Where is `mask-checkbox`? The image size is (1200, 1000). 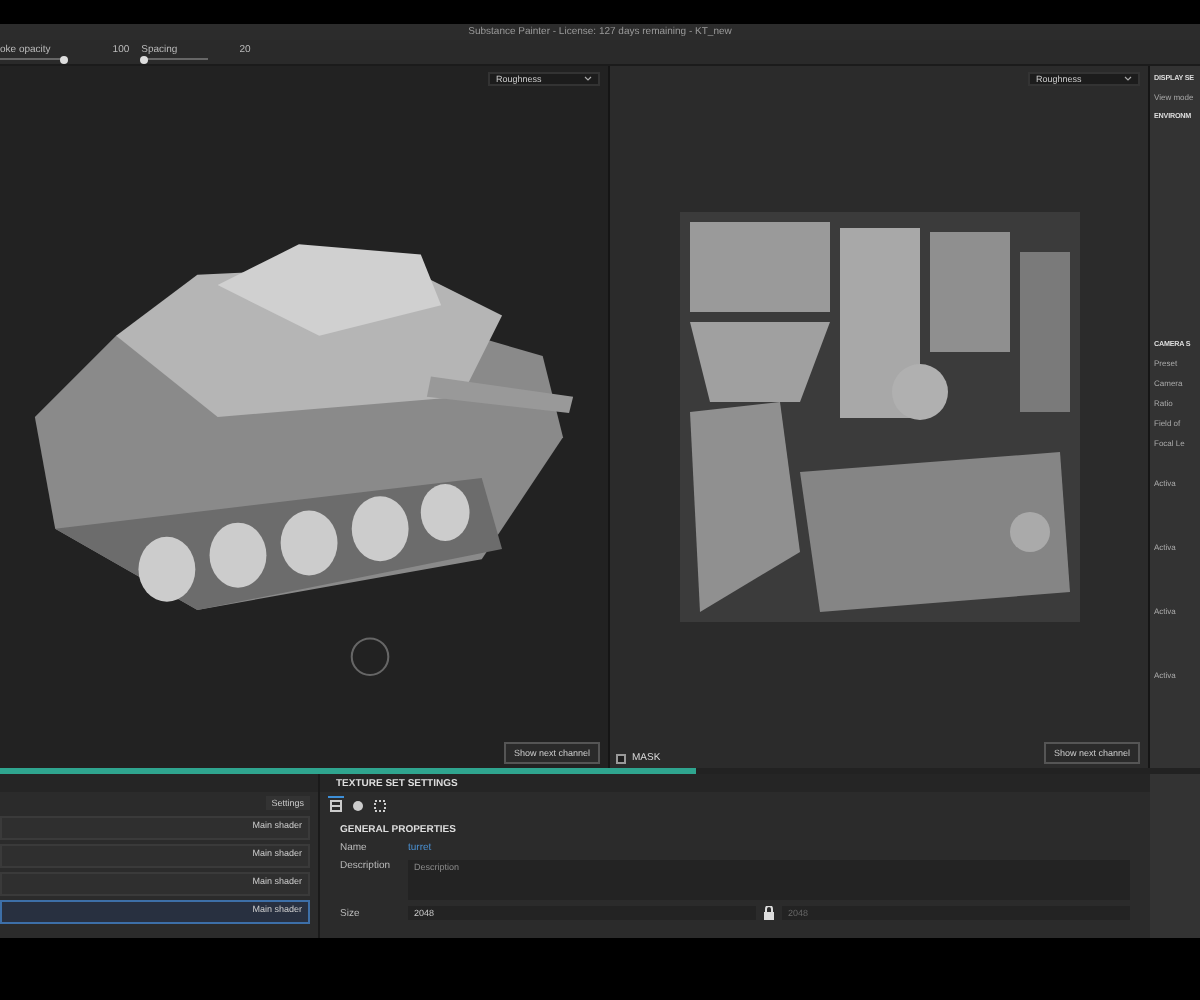 mask-checkbox is located at coordinates (621, 758).